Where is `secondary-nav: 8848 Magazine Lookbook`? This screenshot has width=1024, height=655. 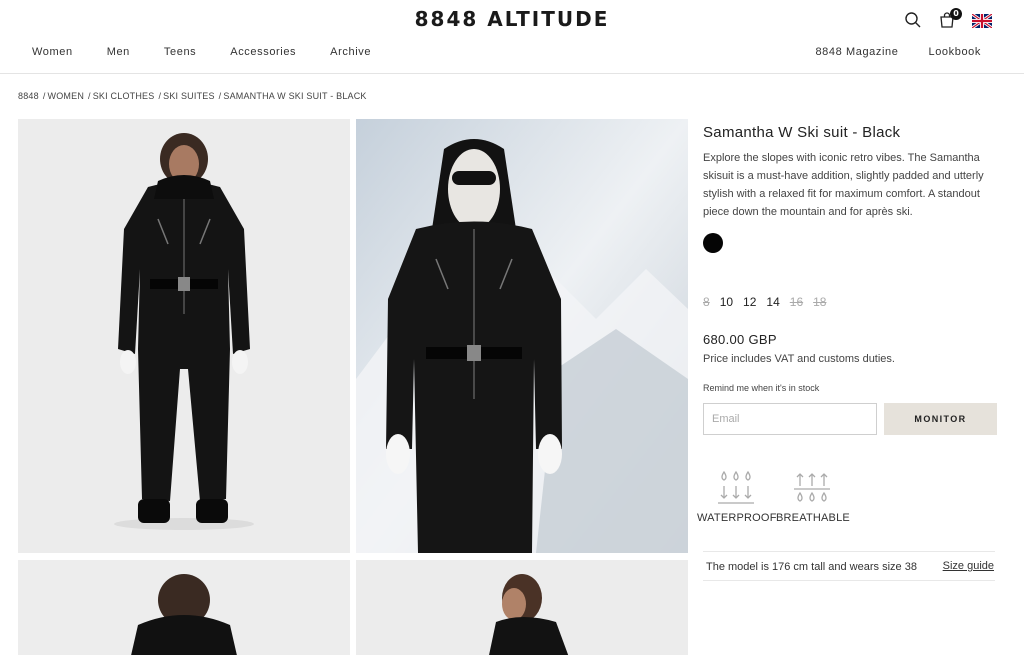
secondary-nav: 8848 Magazine Lookbook is located at coordinates (898, 52).